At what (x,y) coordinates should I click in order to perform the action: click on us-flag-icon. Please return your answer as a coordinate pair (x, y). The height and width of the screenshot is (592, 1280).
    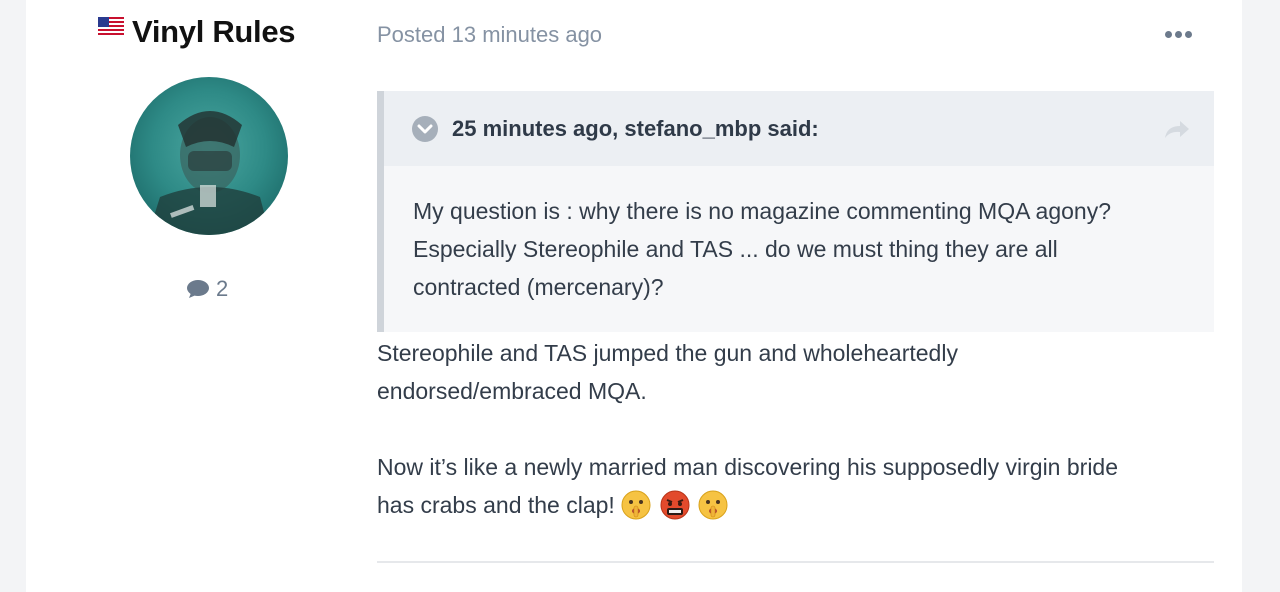
    Looking at the image, I should click on (111, 26).